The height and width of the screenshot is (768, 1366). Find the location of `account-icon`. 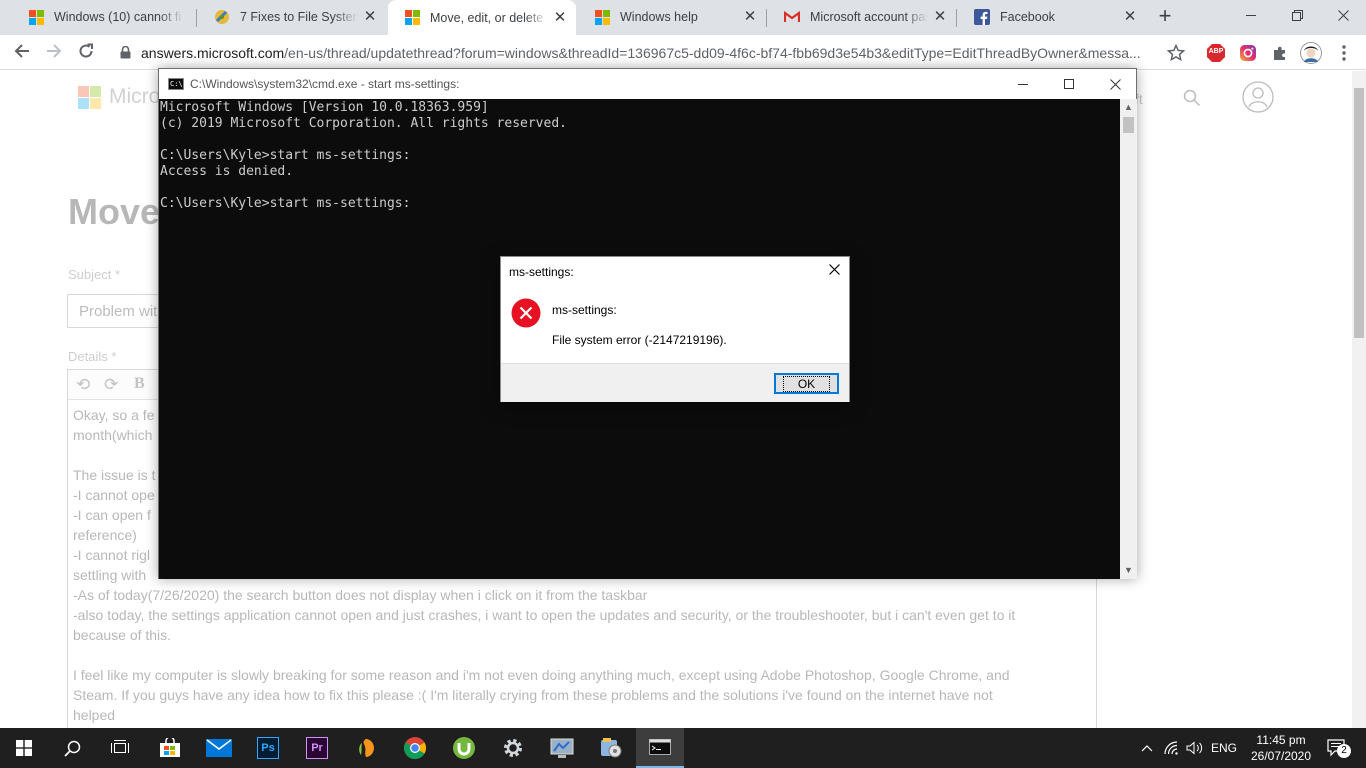

account-icon is located at coordinates (1258, 98).